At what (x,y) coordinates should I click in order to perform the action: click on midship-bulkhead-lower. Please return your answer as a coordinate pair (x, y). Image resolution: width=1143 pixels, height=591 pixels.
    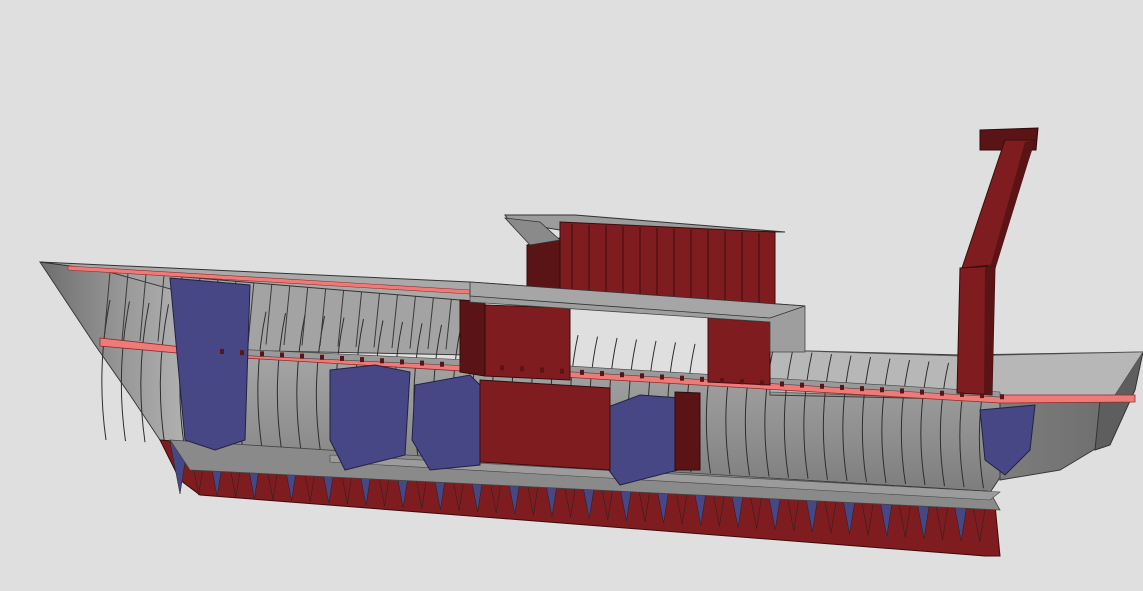
    Looking at the image, I should click on (545, 425).